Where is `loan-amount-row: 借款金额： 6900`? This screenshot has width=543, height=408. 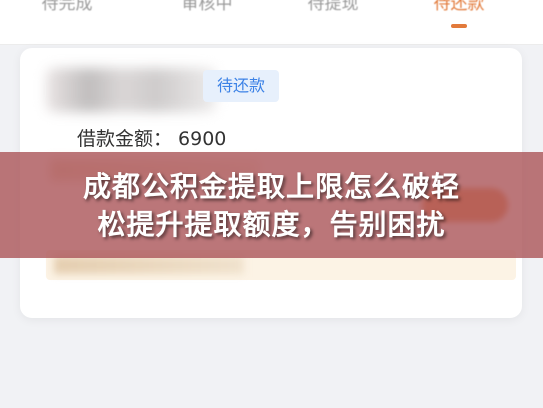 loan-amount-row: 借款金额： 6900 is located at coordinates (151, 137).